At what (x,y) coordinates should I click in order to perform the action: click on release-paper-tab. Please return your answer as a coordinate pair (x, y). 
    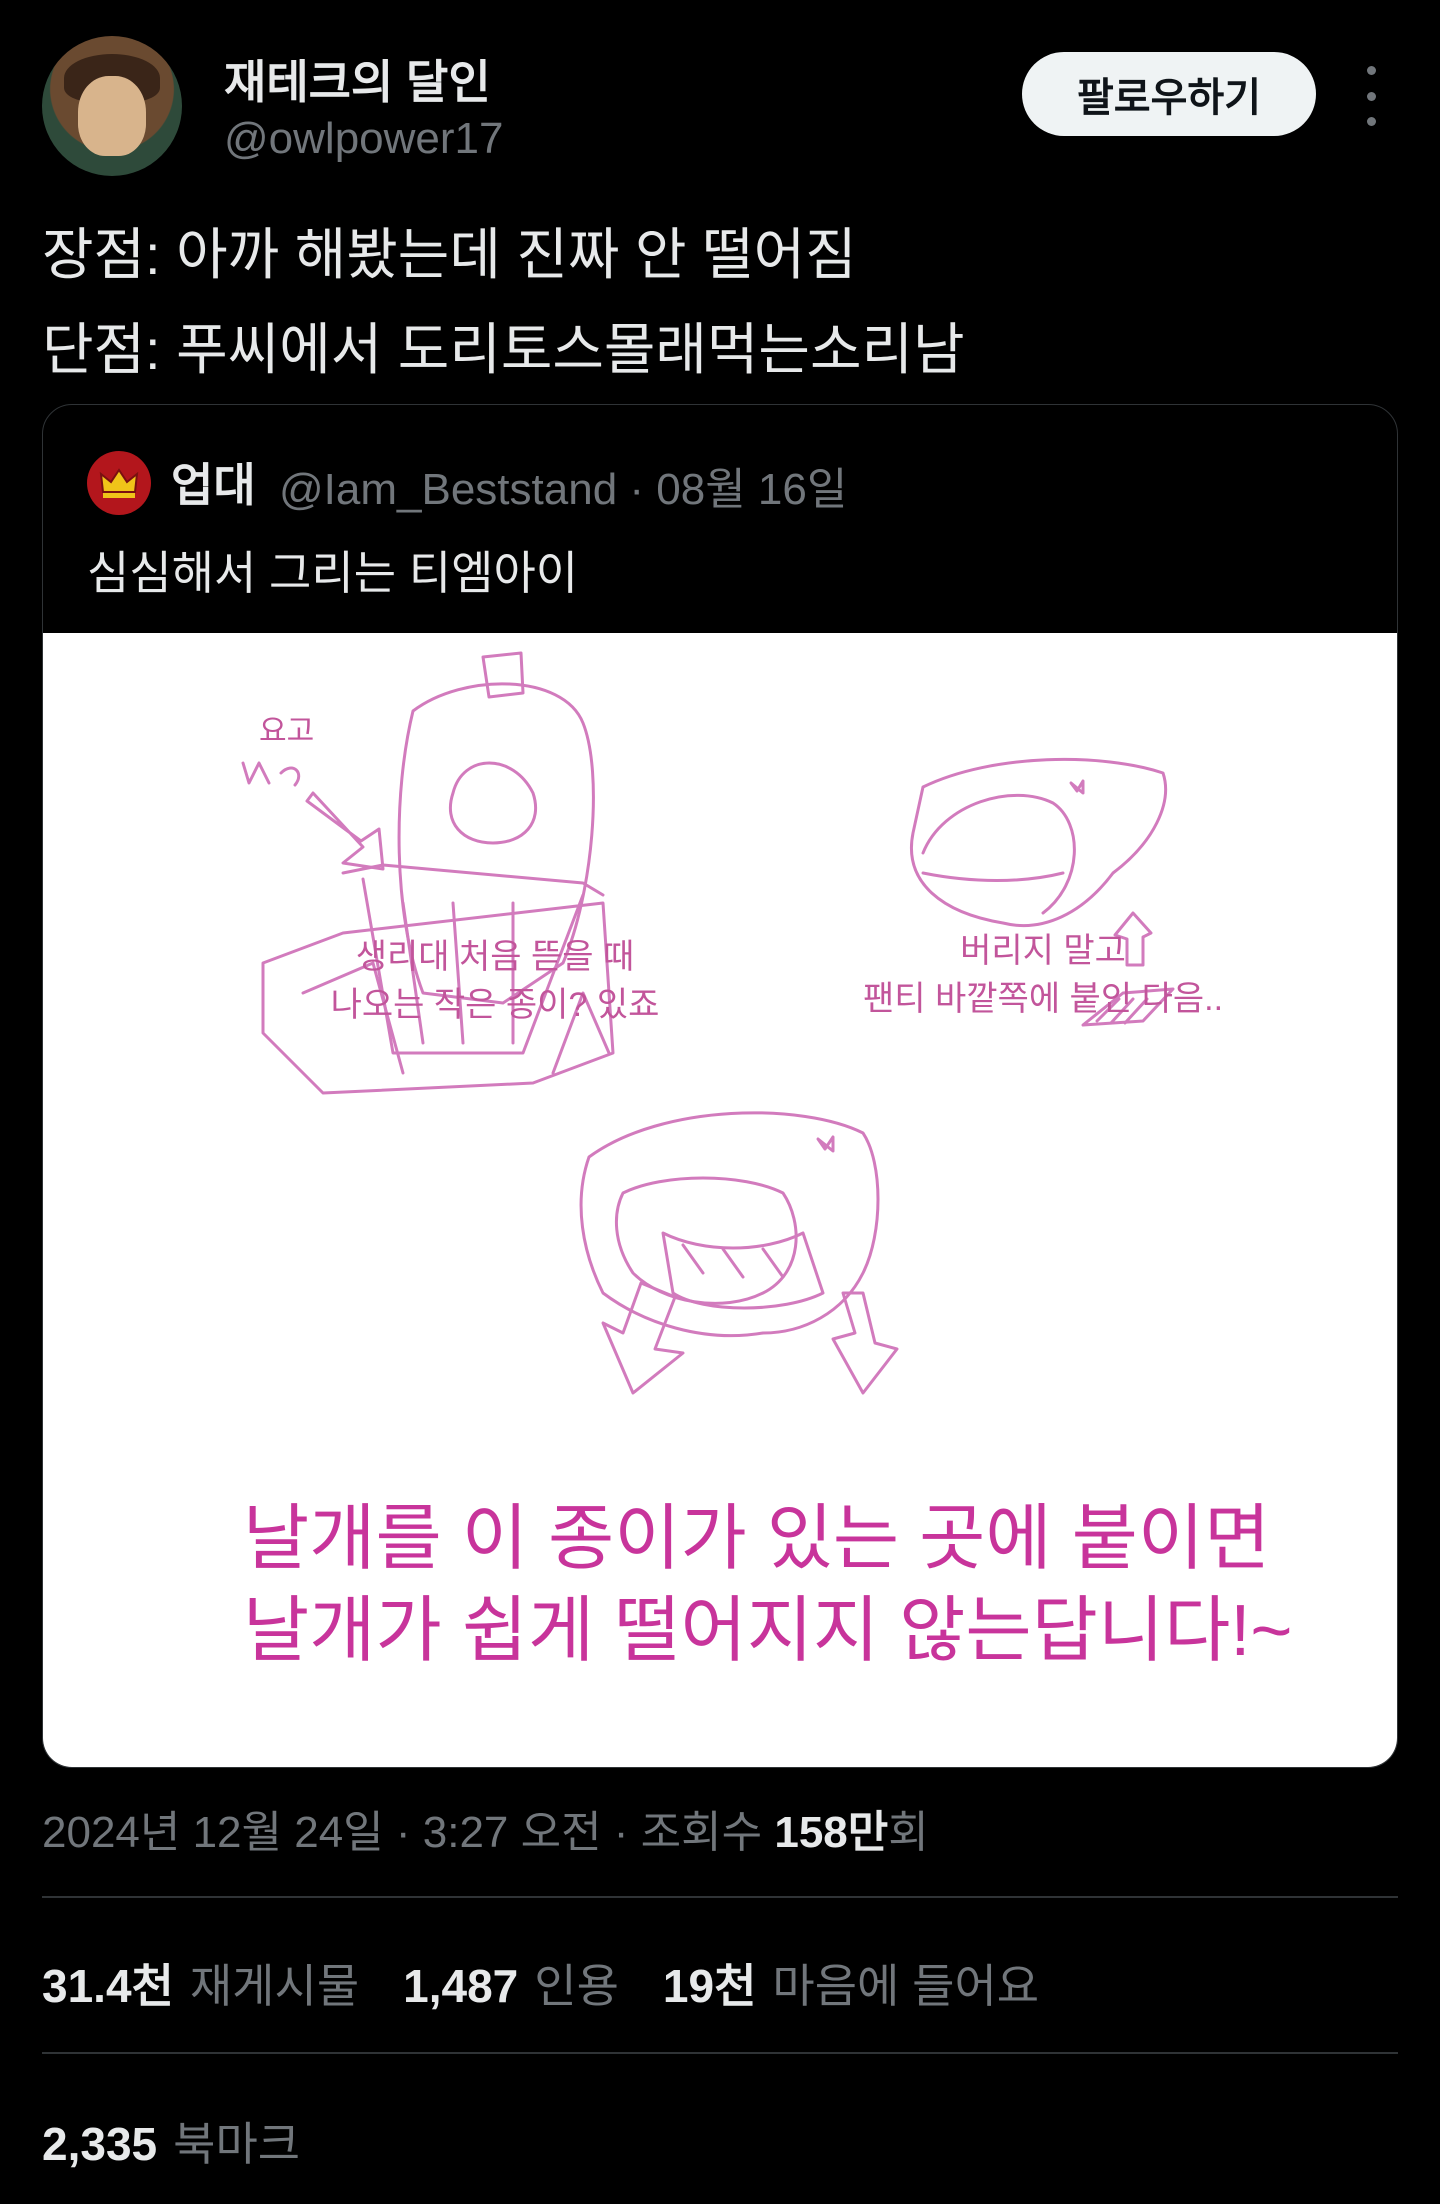
    Looking at the image, I should click on (503, 675).